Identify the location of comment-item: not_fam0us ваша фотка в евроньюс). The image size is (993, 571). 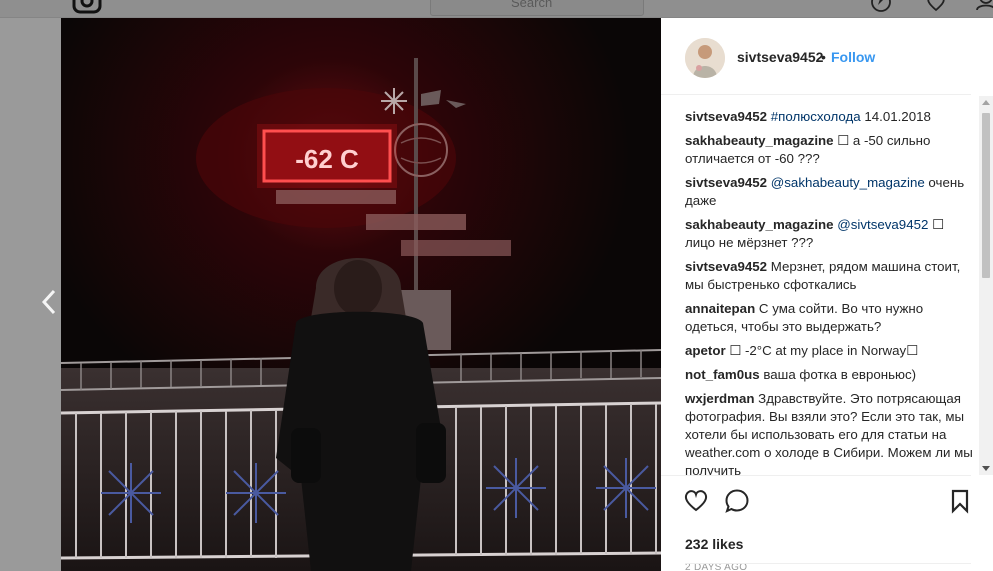
(830, 375).